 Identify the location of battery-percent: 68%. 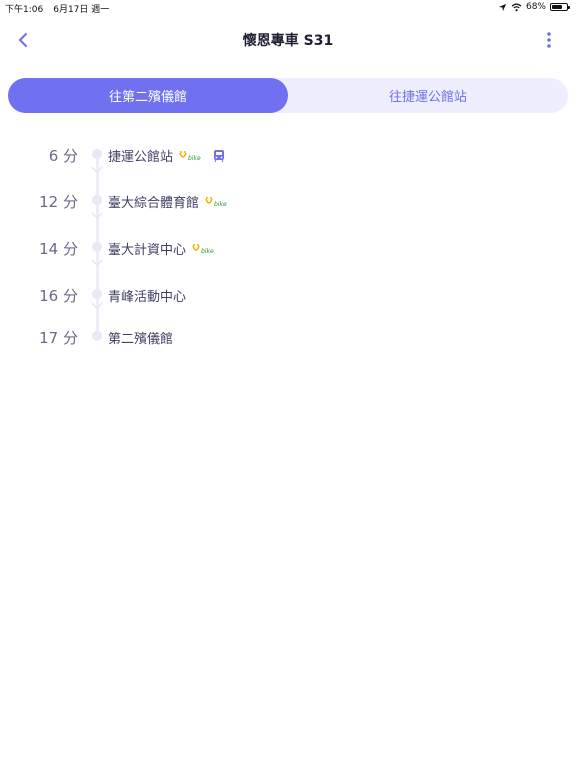
(535, 7).